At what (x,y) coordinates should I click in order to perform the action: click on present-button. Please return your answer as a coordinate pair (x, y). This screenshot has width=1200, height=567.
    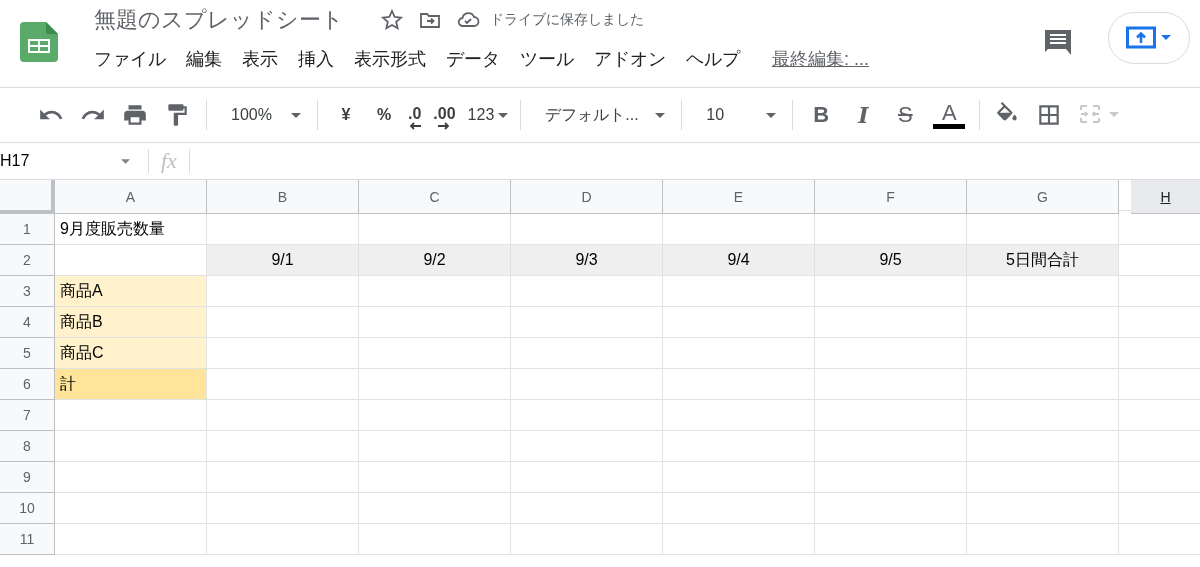
    Looking at the image, I should click on (1149, 38).